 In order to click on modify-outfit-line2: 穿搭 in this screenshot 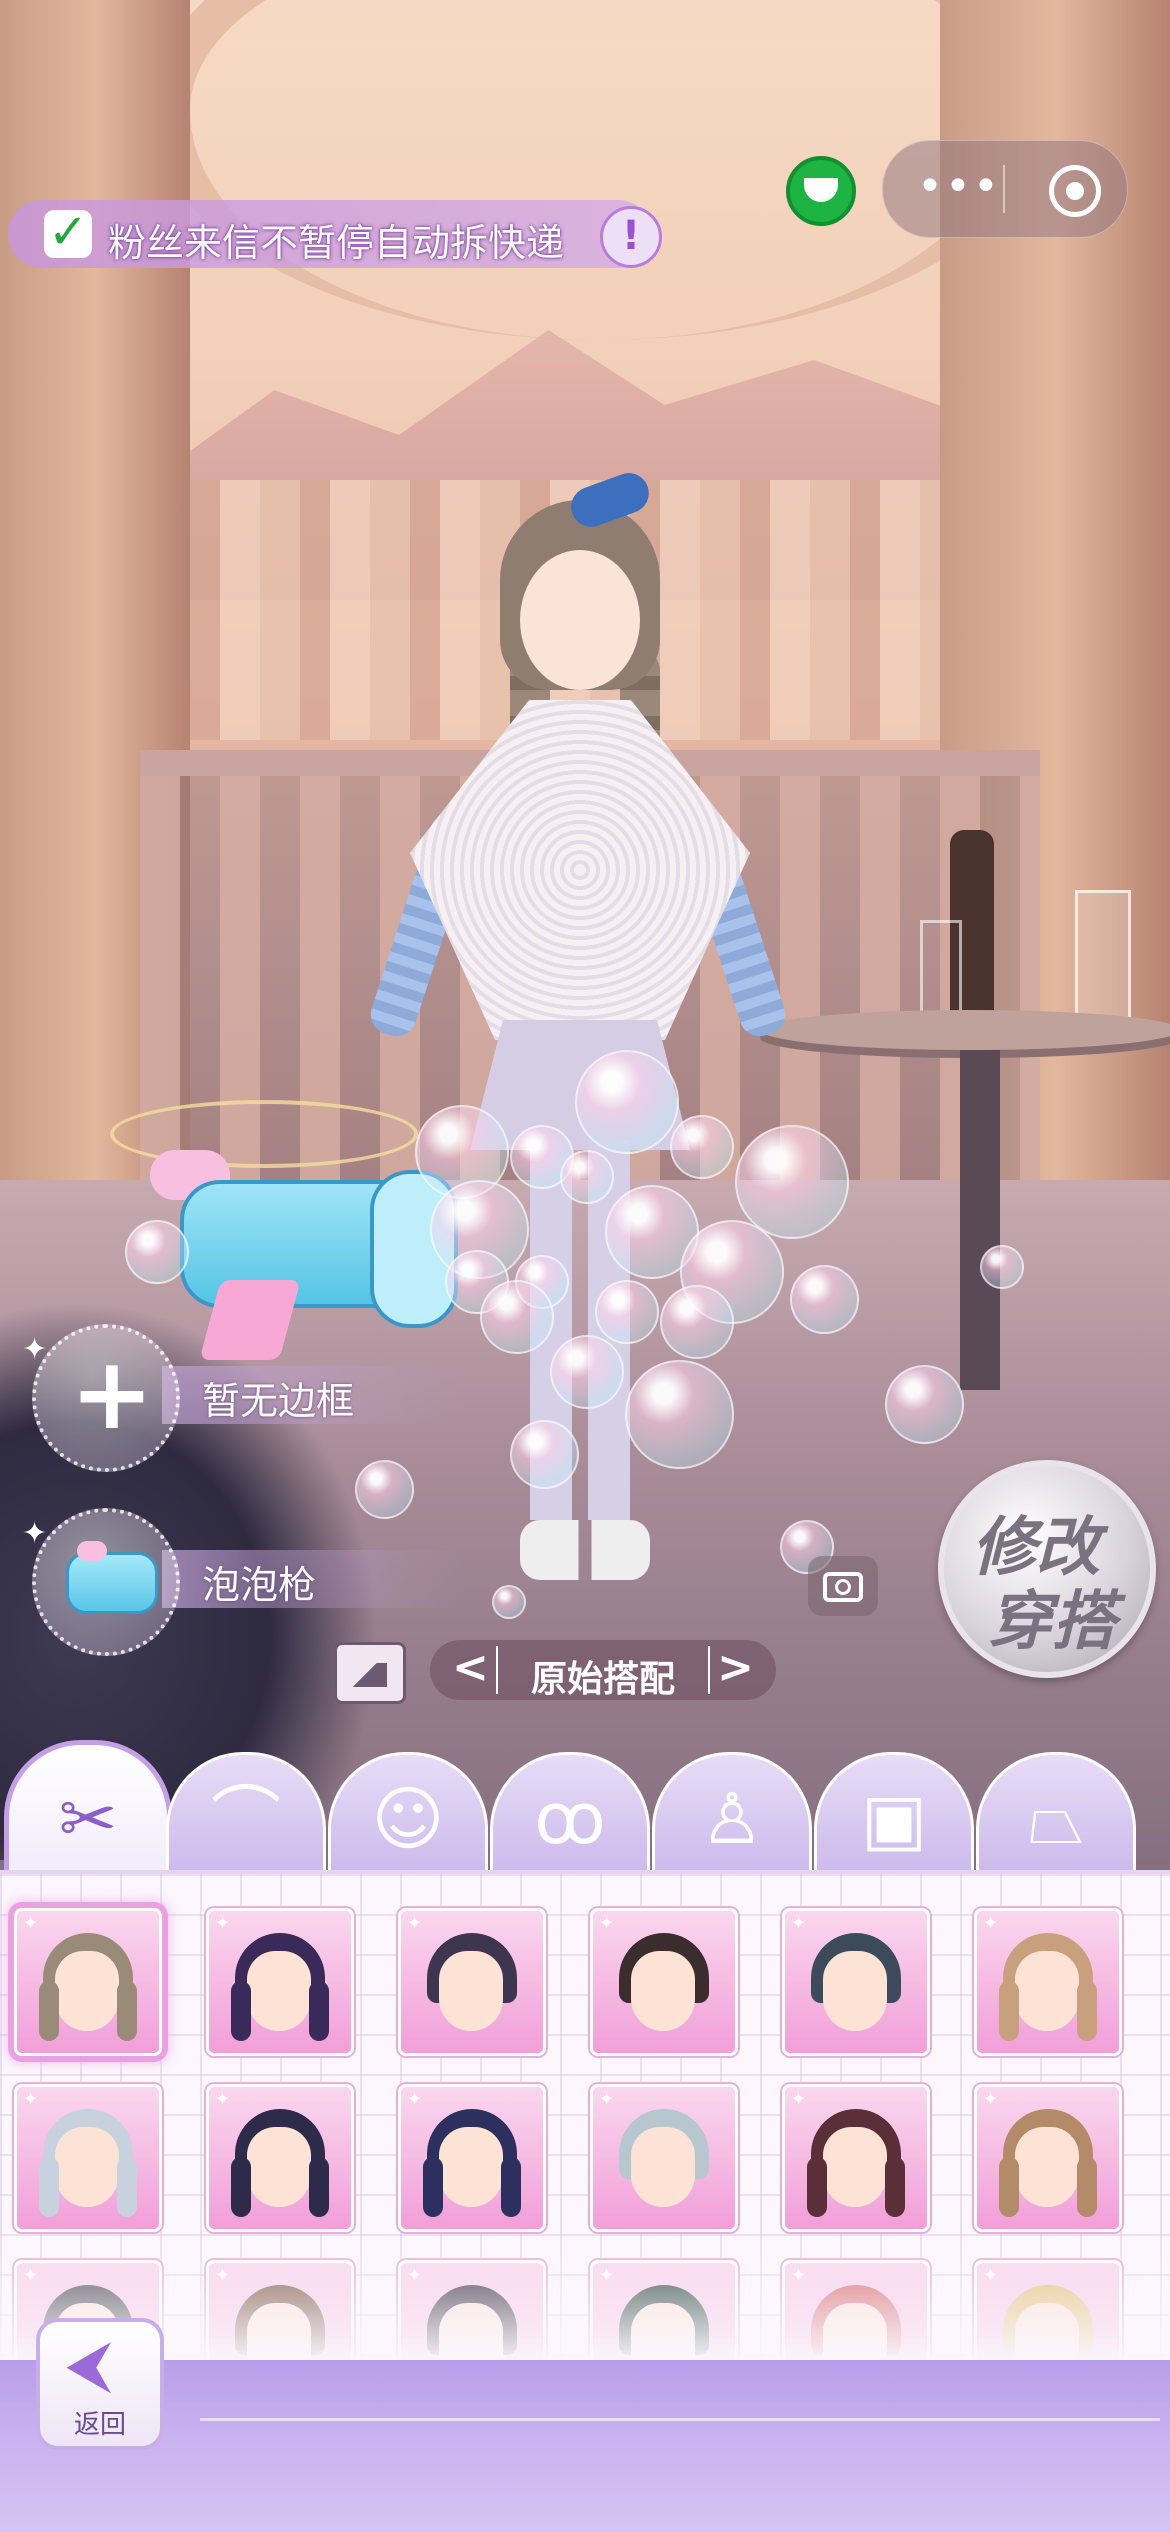, I will do `click(1052, 1622)`.